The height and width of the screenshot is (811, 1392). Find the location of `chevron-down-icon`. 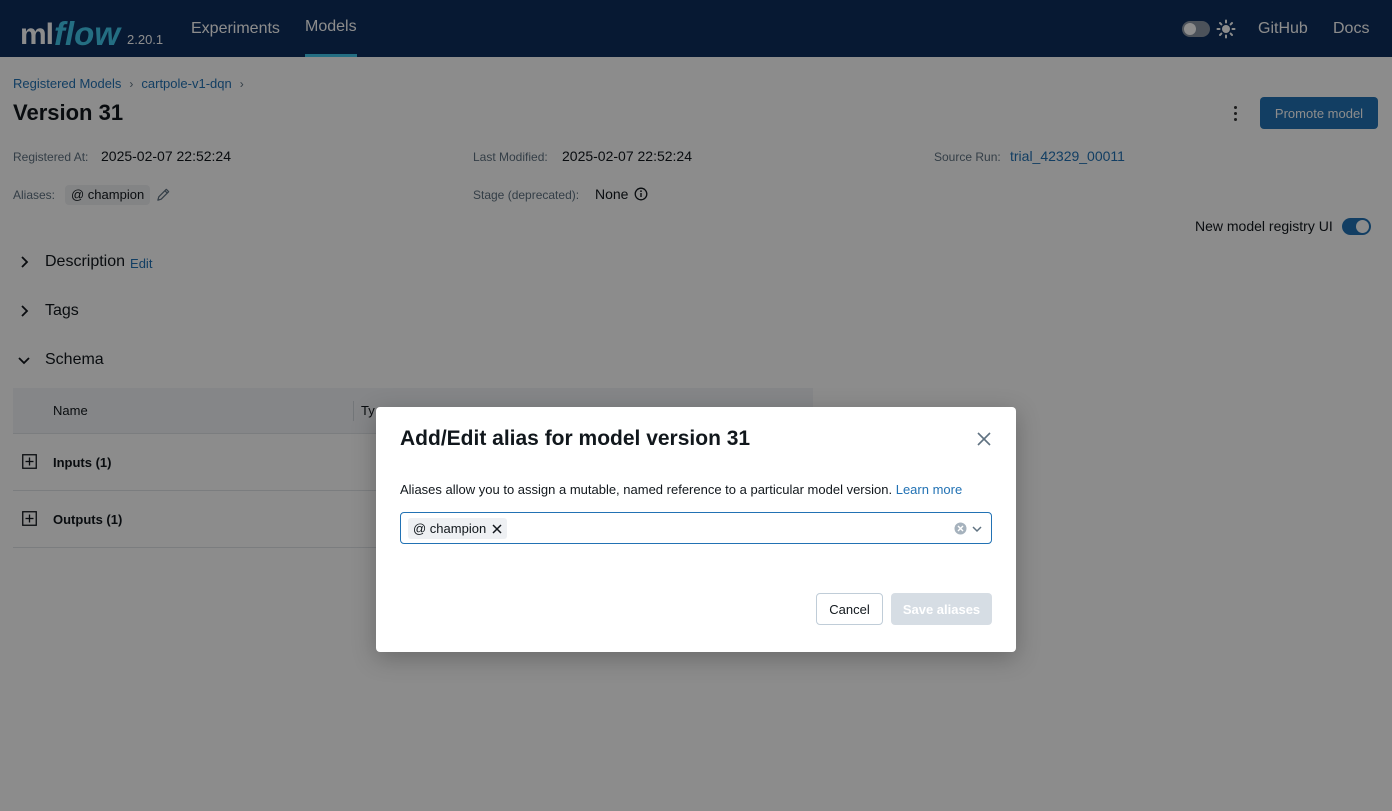

chevron-down-icon is located at coordinates (977, 529).